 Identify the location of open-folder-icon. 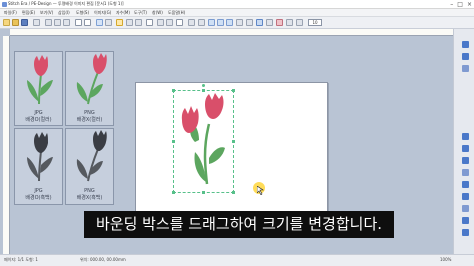
(15, 22).